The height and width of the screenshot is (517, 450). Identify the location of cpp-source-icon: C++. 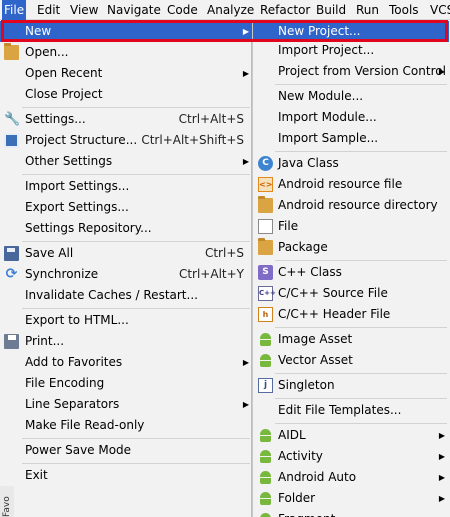
(267, 293).